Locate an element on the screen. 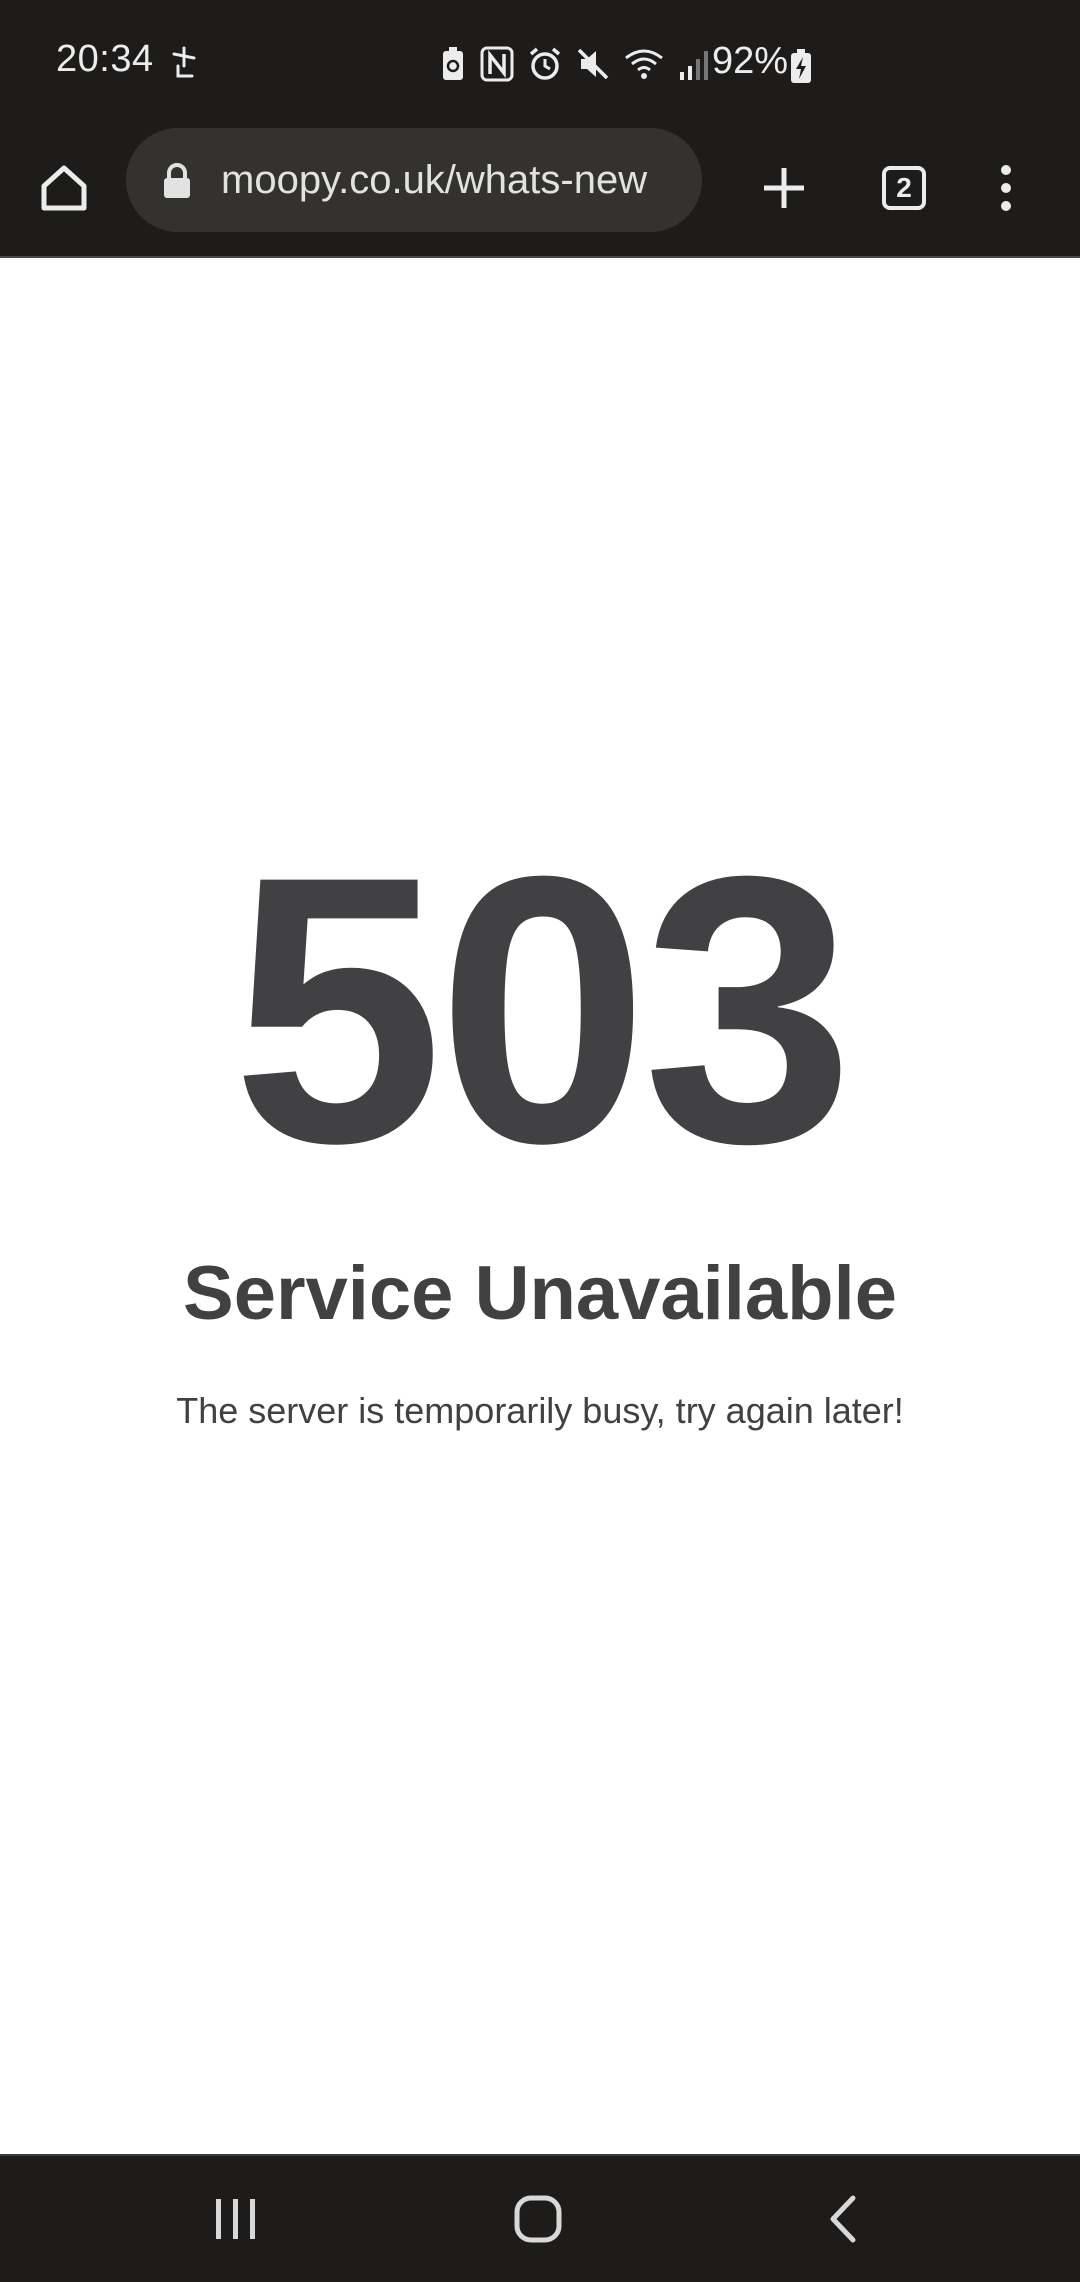  back-button is located at coordinates (842, 2219).